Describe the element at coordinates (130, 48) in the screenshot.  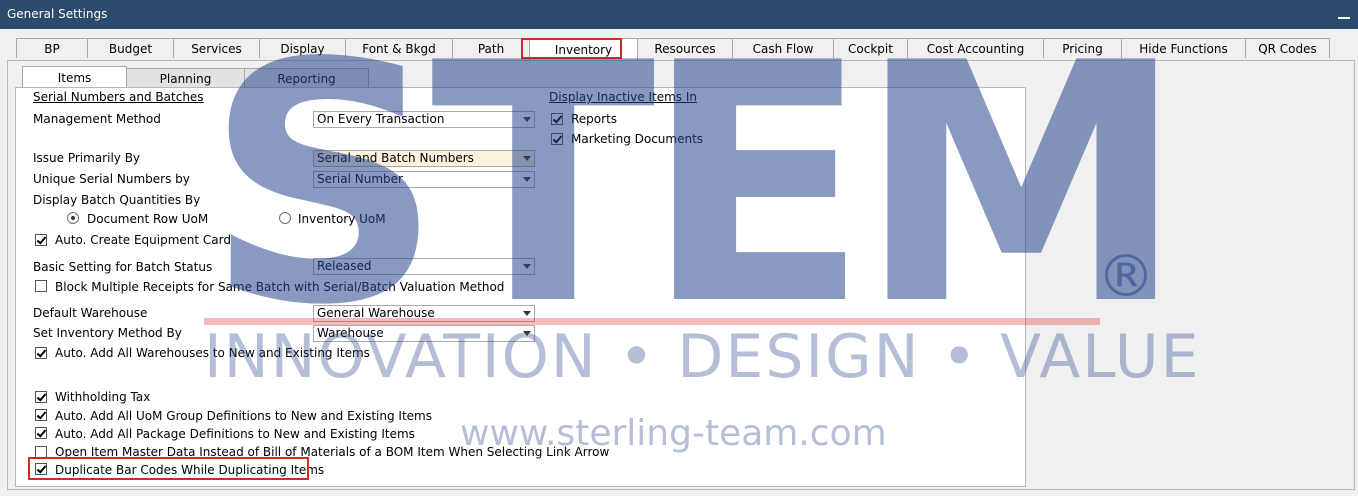
I see `tab-budget: Budget` at that location.